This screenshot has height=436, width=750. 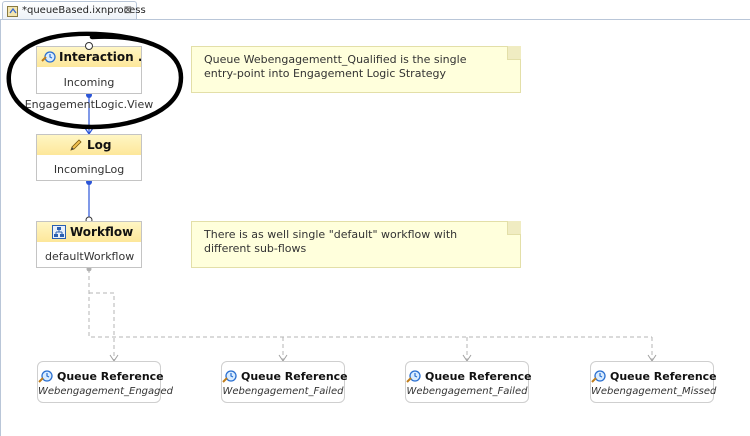 I want to click on queue-reference-missed: Queue Reference Webengagement_Missed, so click(x=653, y=382).